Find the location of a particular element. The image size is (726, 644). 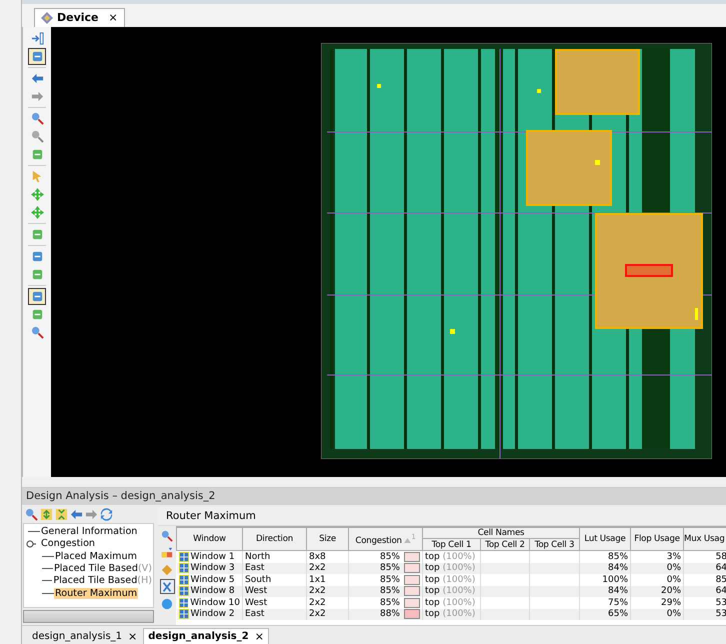

column-header: Lut Usage is located at coordinates (605, 539).